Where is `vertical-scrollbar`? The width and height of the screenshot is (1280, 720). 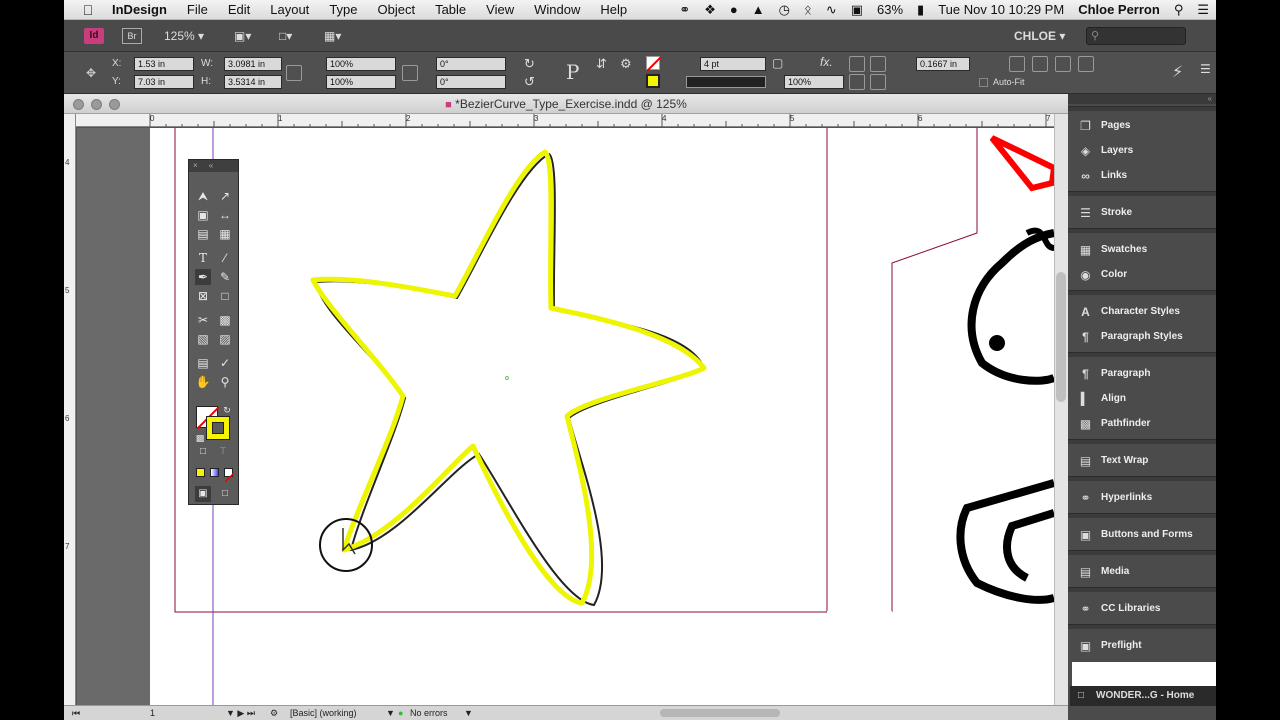 vertical-scrollbar is located at coordinates (1061, 409).